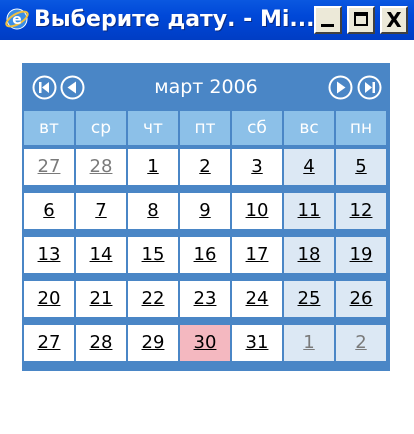 This screenshot has height=434, width=414. I want to click on day-cell: 14, so click(101, 255).